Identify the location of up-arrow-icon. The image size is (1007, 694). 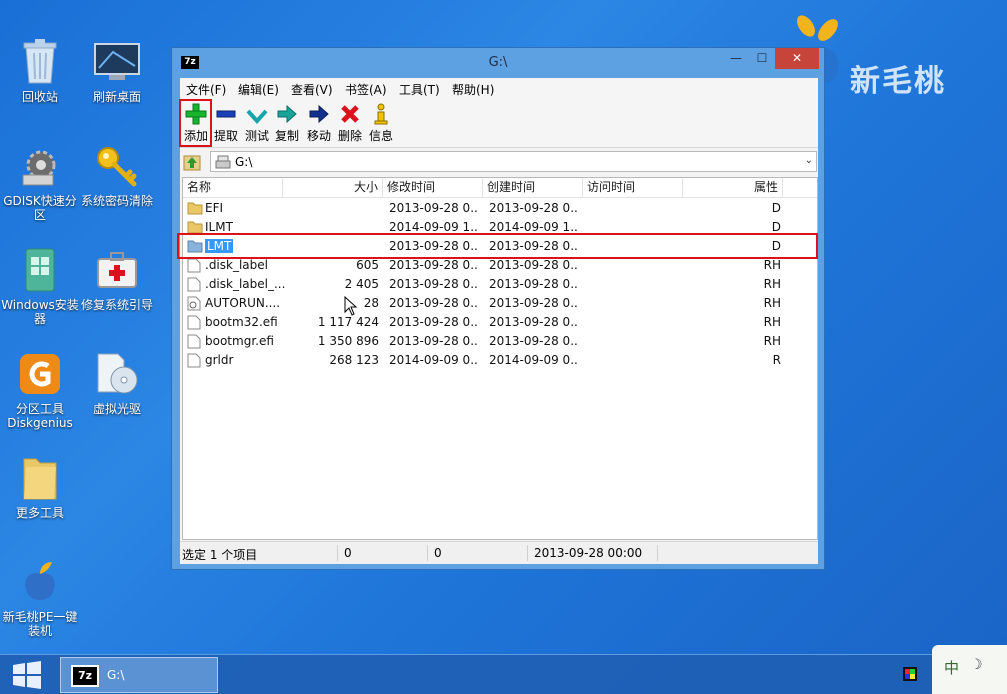
(192, 163).